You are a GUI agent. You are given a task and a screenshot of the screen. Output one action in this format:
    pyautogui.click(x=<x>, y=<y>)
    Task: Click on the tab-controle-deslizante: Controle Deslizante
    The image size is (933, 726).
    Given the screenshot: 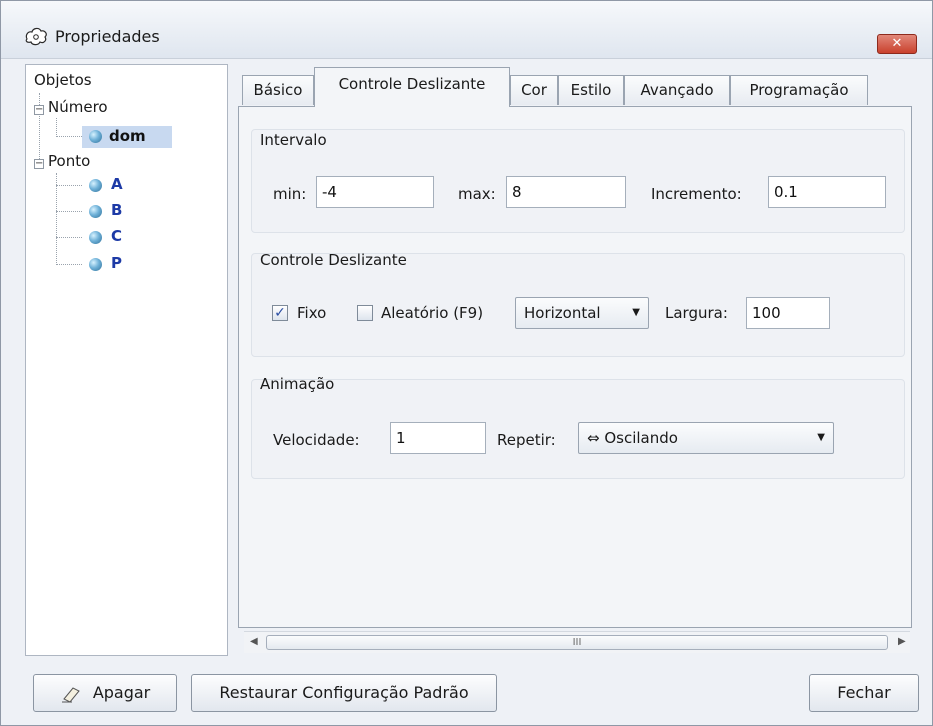 What is the action you would take?
    pyautogui.click(x=412, y=87)
    